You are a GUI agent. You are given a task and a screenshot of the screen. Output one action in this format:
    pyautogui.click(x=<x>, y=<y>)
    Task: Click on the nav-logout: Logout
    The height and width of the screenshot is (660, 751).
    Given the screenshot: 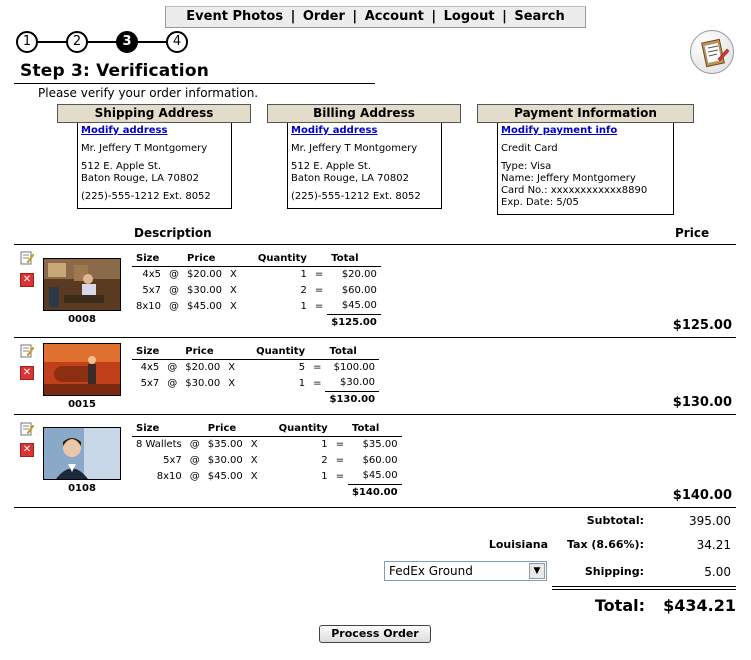 What is the action you would take?
    pyautogui.click(x=469, y=16)
    